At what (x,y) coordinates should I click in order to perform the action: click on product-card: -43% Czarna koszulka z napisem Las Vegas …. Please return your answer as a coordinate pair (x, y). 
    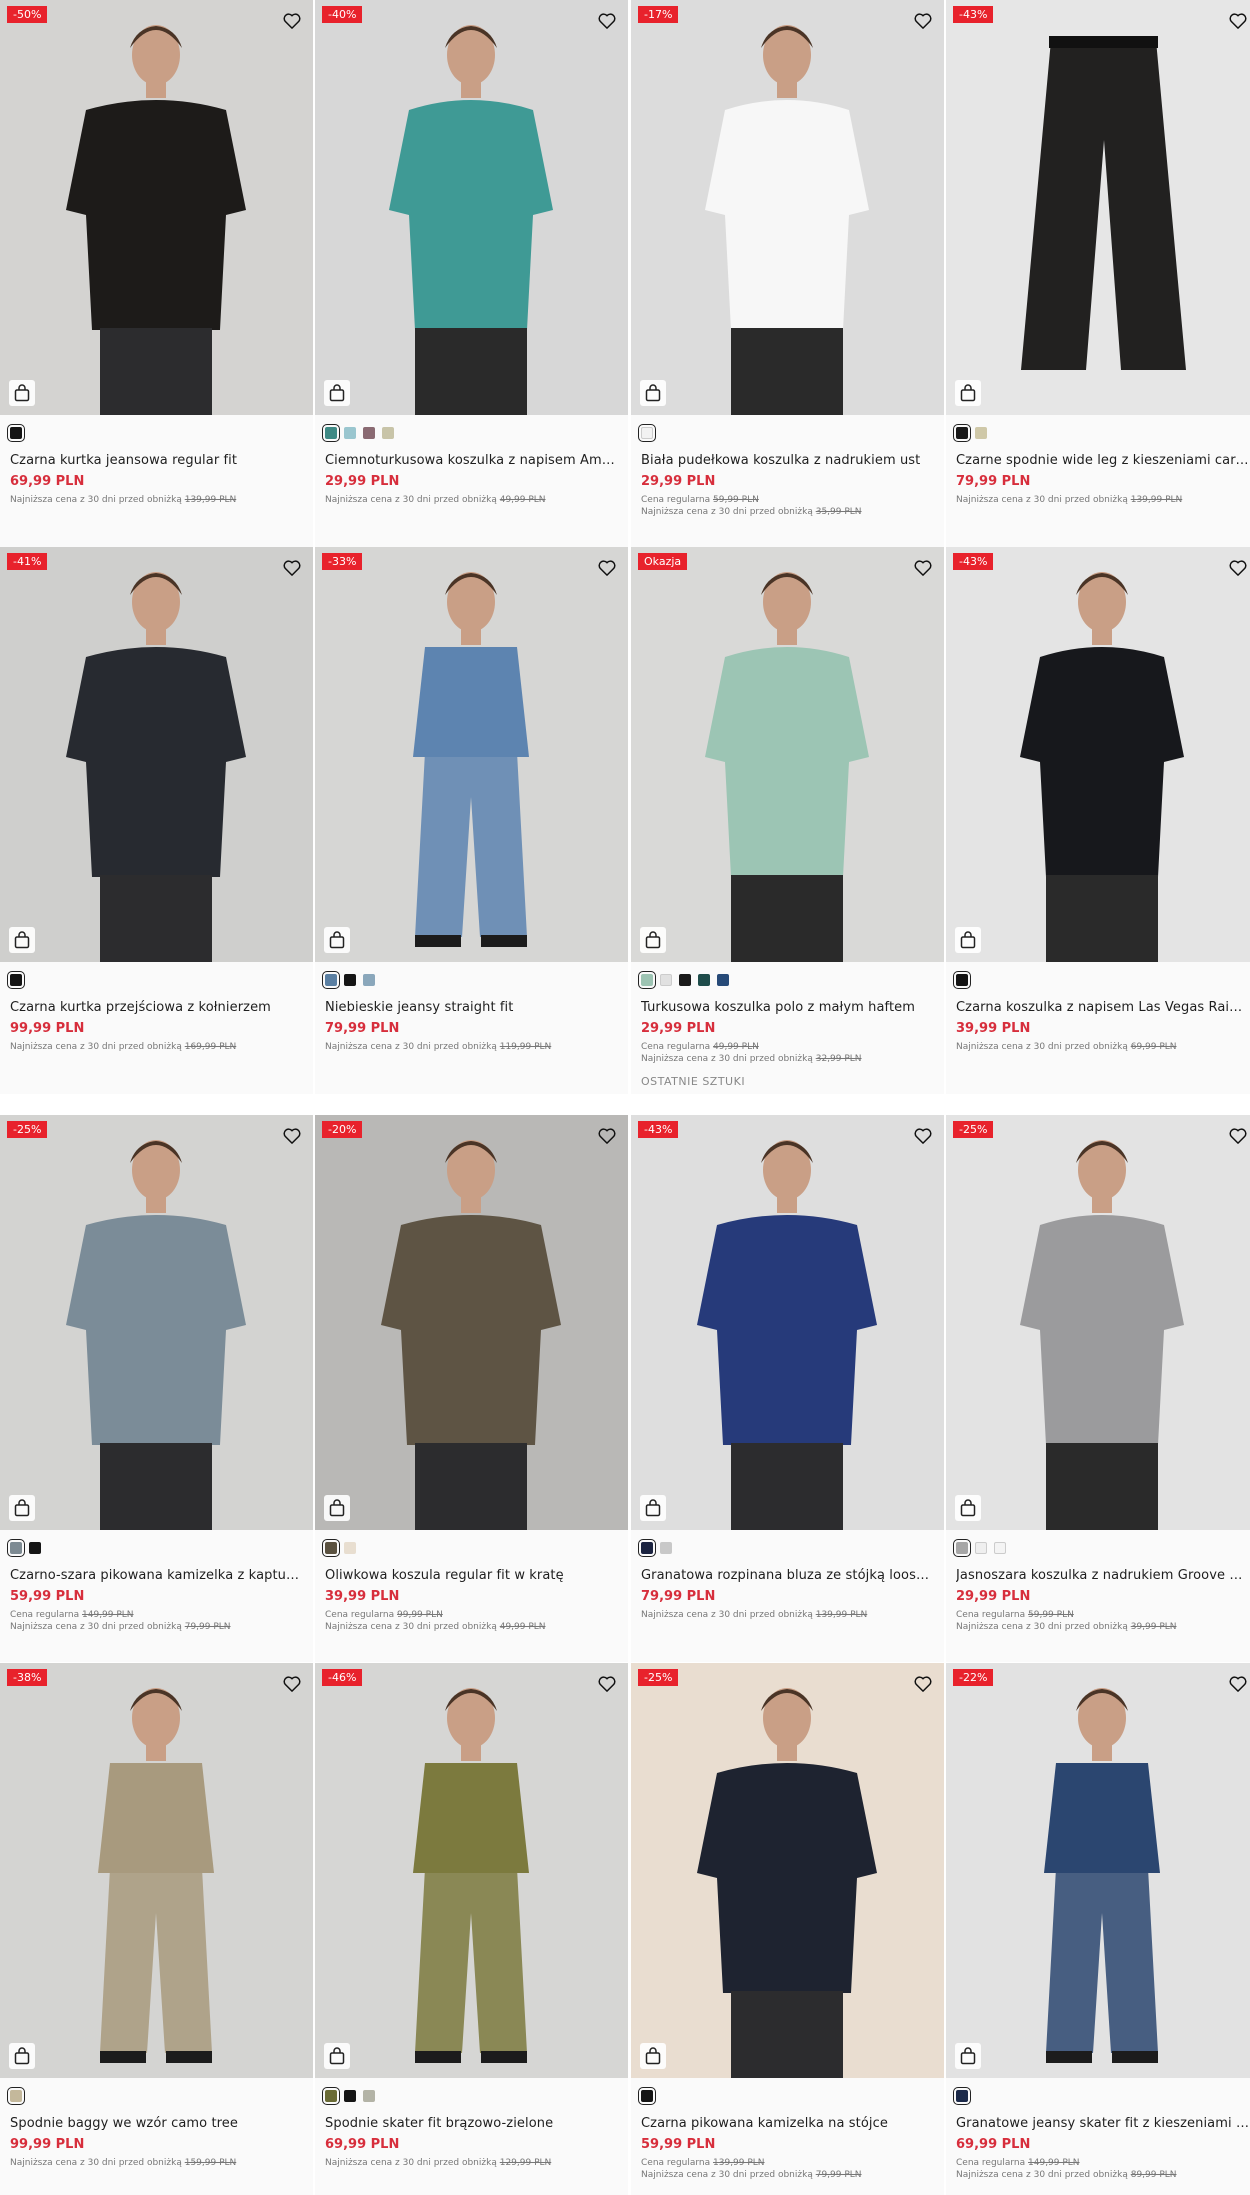
    Looking at the image, I should click on (1098, 820).